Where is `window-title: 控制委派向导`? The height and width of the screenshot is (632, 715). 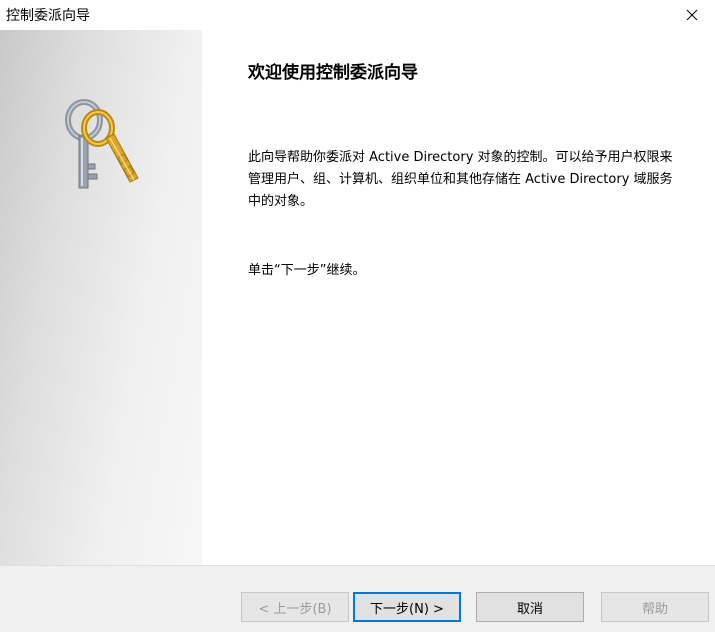
window-title: 控制委派向导 is located at coordinates (48, 16).